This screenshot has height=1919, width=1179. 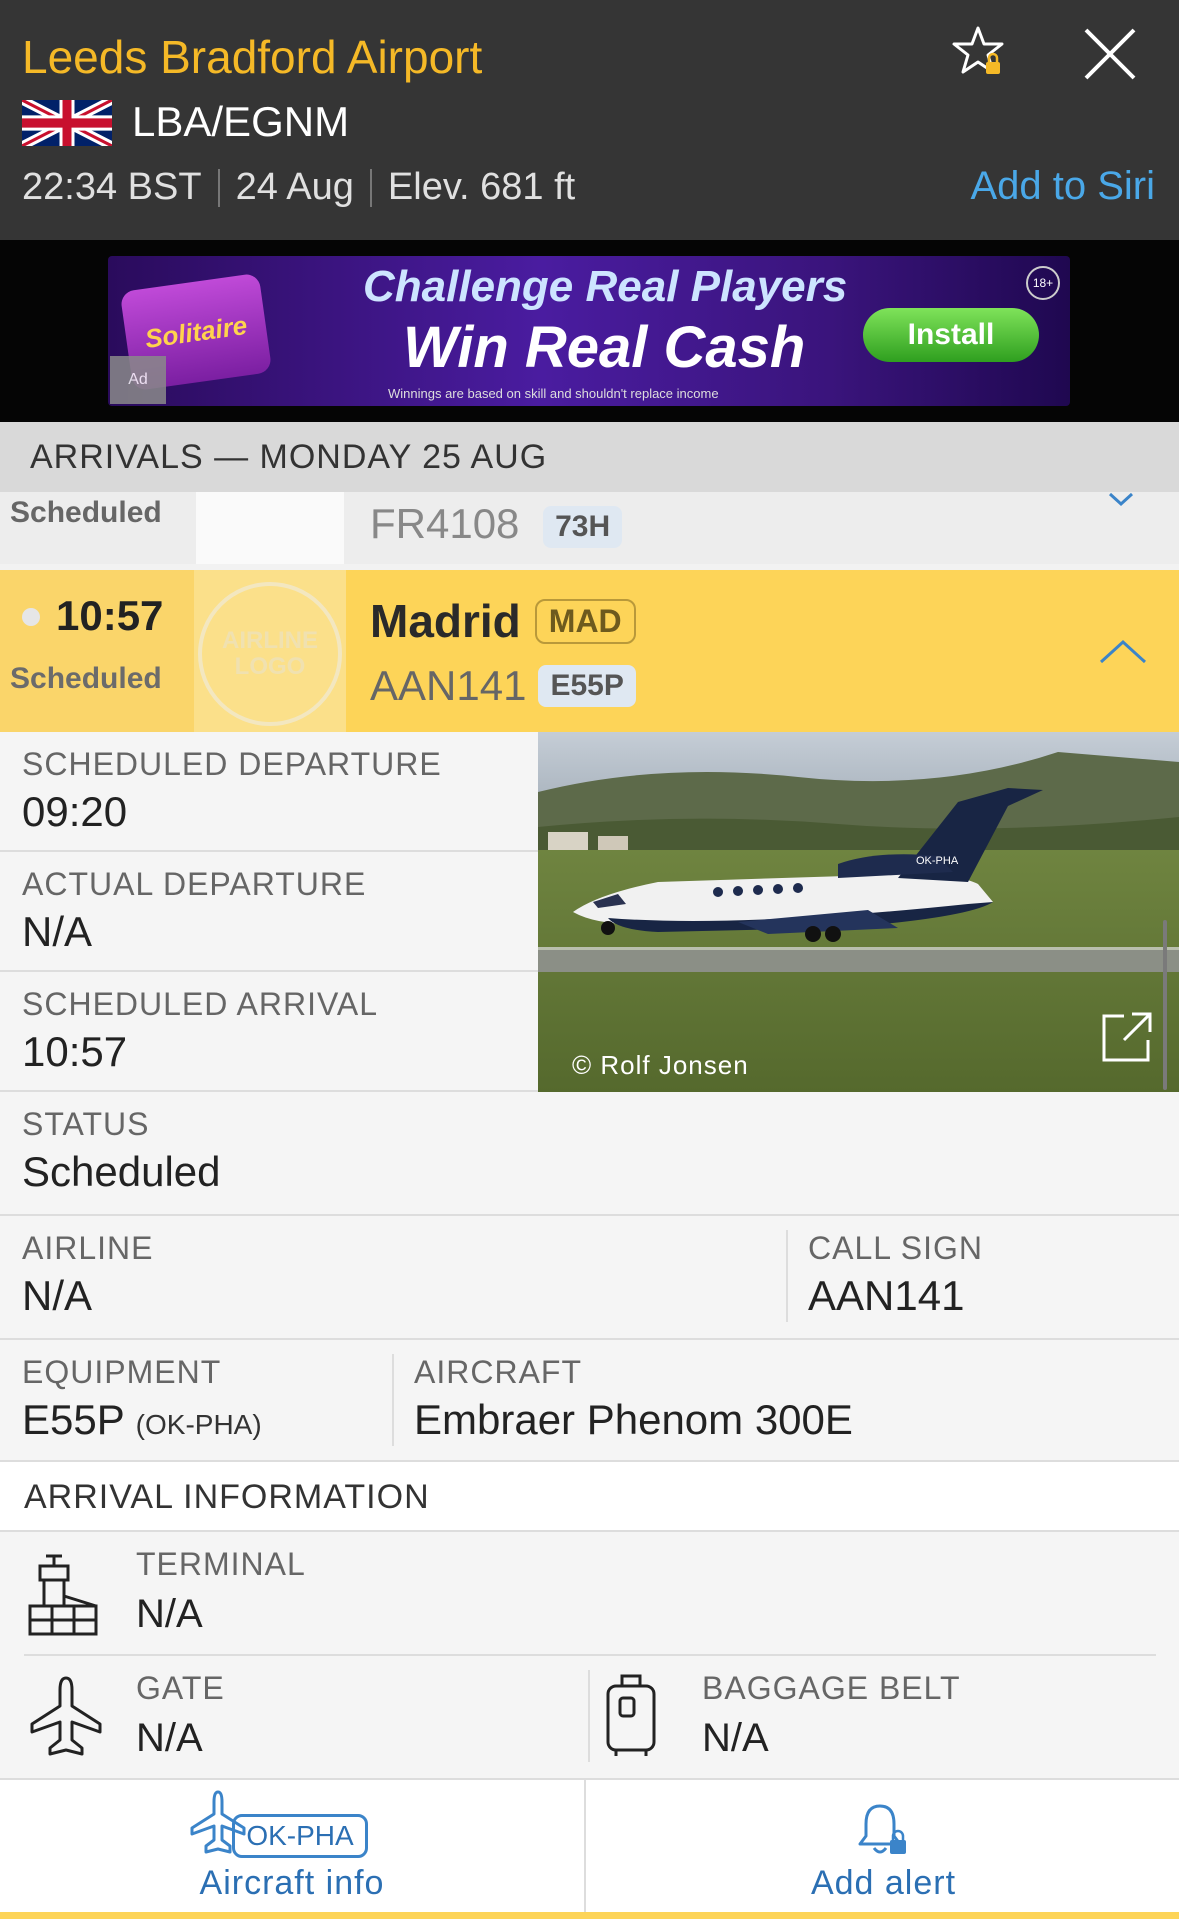 I want to click on equipment-tag: E55P, so click(x=587, y=686).